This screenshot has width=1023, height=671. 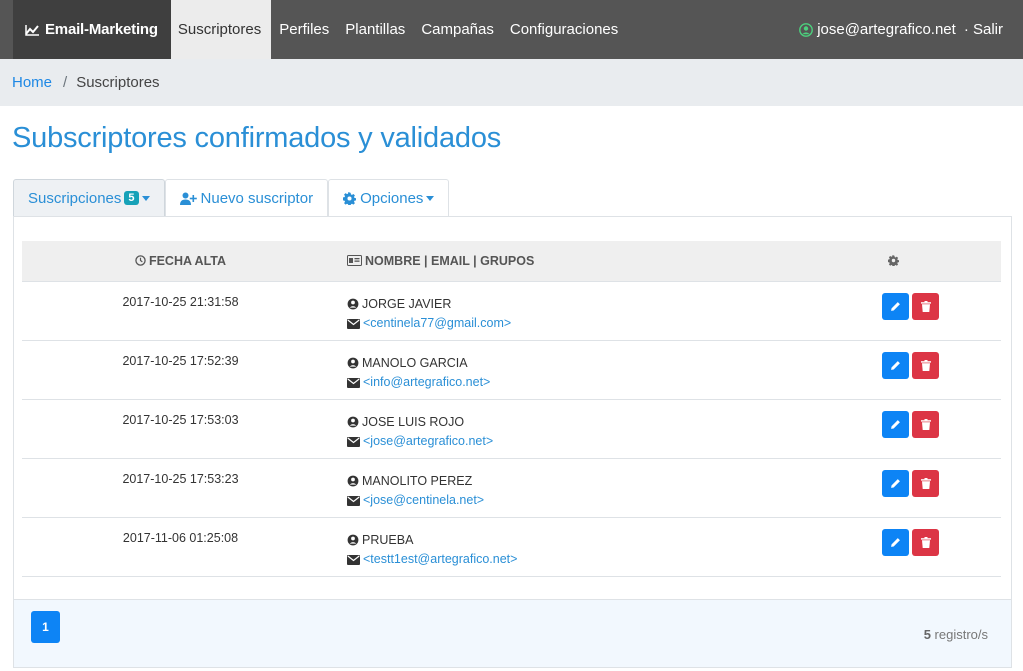 What do you see at coordinates (512, 633) in the screenshot?
I see `panel-footer: 1 5 registro/s` at bounding box center [512, 633].